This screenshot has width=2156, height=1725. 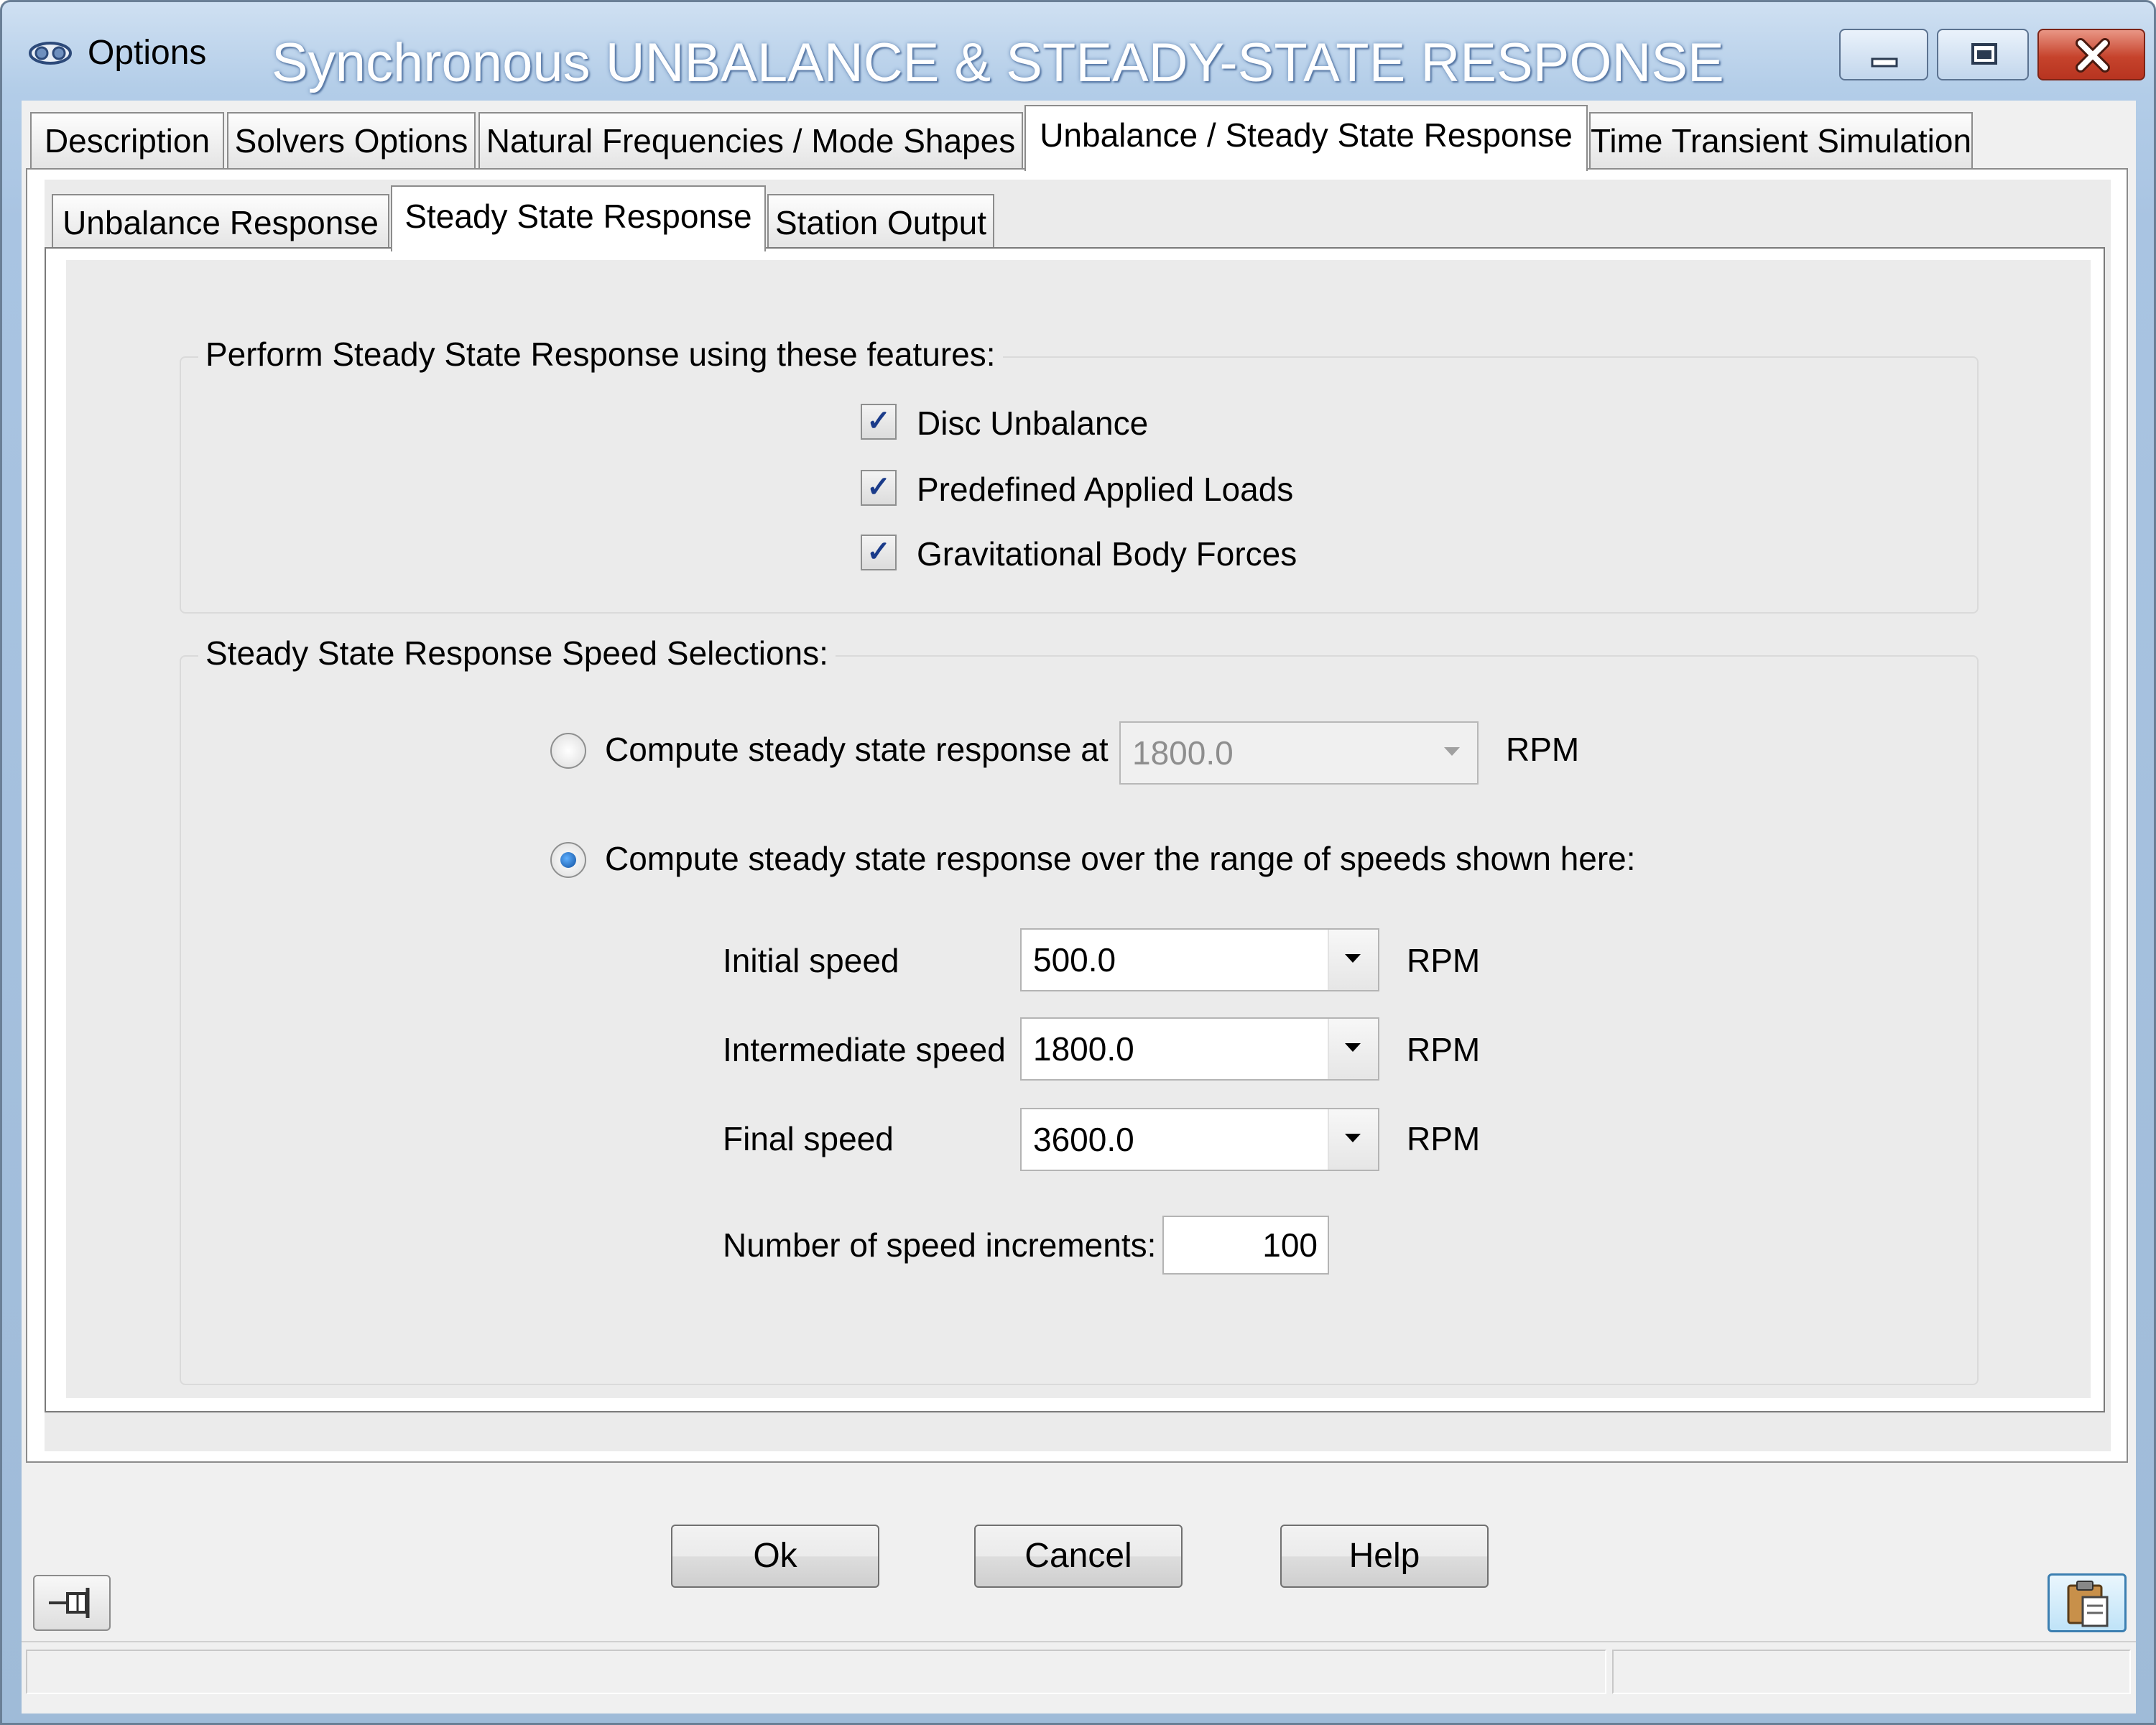 I want to click on pin-button, so click(x=72, y=1603).